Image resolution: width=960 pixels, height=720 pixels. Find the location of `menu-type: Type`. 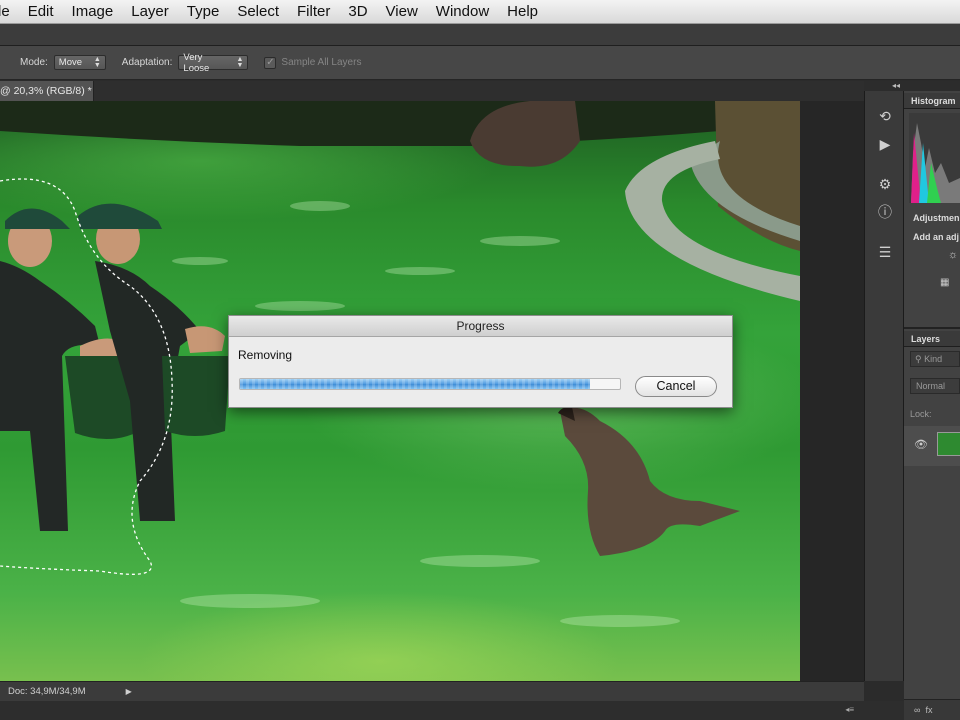

menu-type: Type is located at coordinates (203, 12).